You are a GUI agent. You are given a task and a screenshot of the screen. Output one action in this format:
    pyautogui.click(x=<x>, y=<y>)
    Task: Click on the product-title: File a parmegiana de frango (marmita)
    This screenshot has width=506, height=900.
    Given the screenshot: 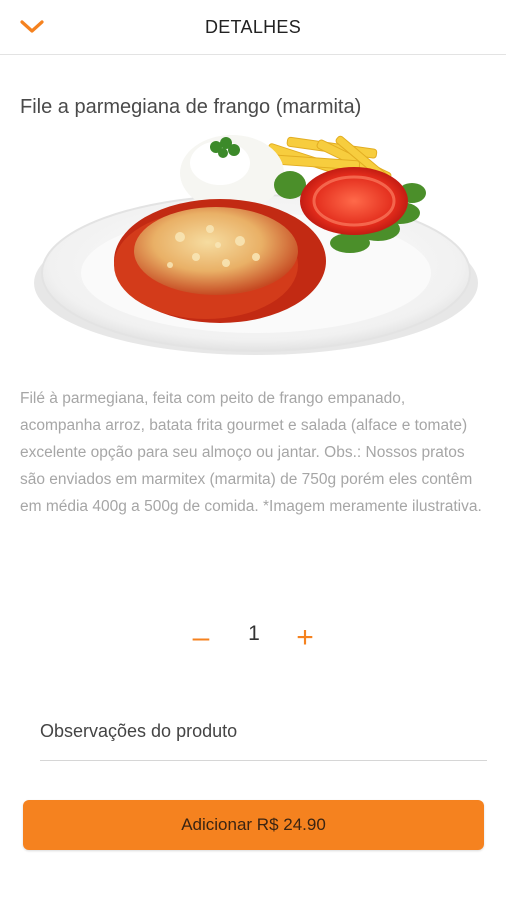 What is the action you would take?
    pyautogui.click(x=191, y=107)
    